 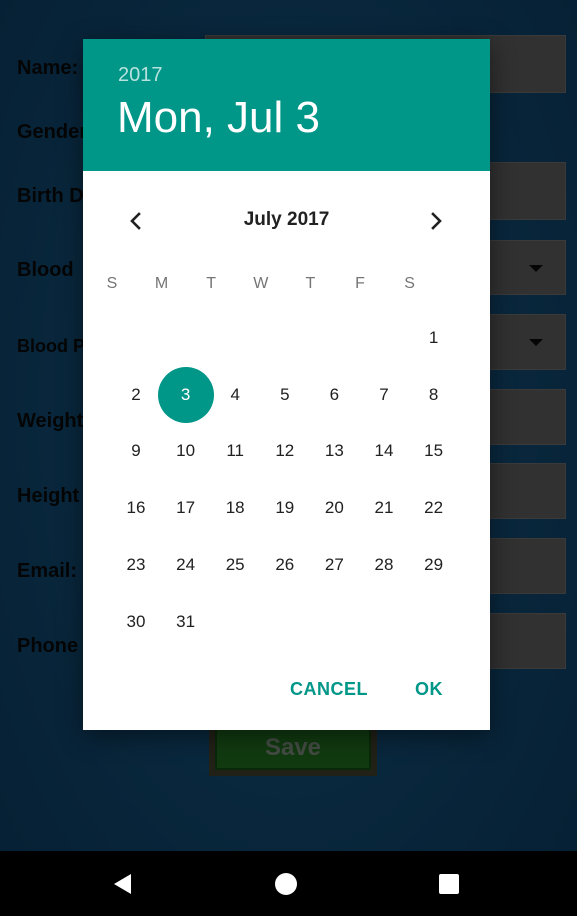 I want to click on calendar-day: 13, so click(x=334, y=451).